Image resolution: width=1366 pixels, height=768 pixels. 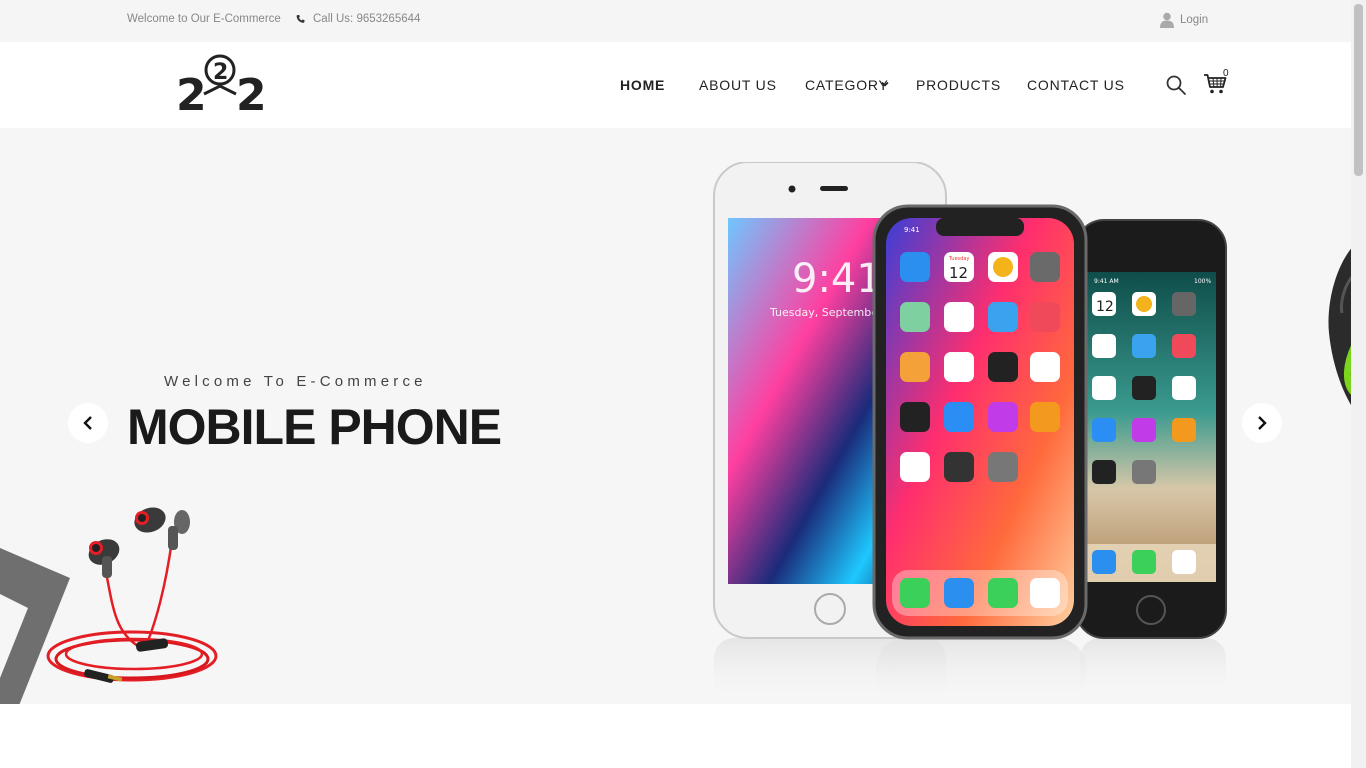 What do you see at coordinates (1167, 20) in the screenshot?
I see `user-icon` at bounding box center [1167, 20].